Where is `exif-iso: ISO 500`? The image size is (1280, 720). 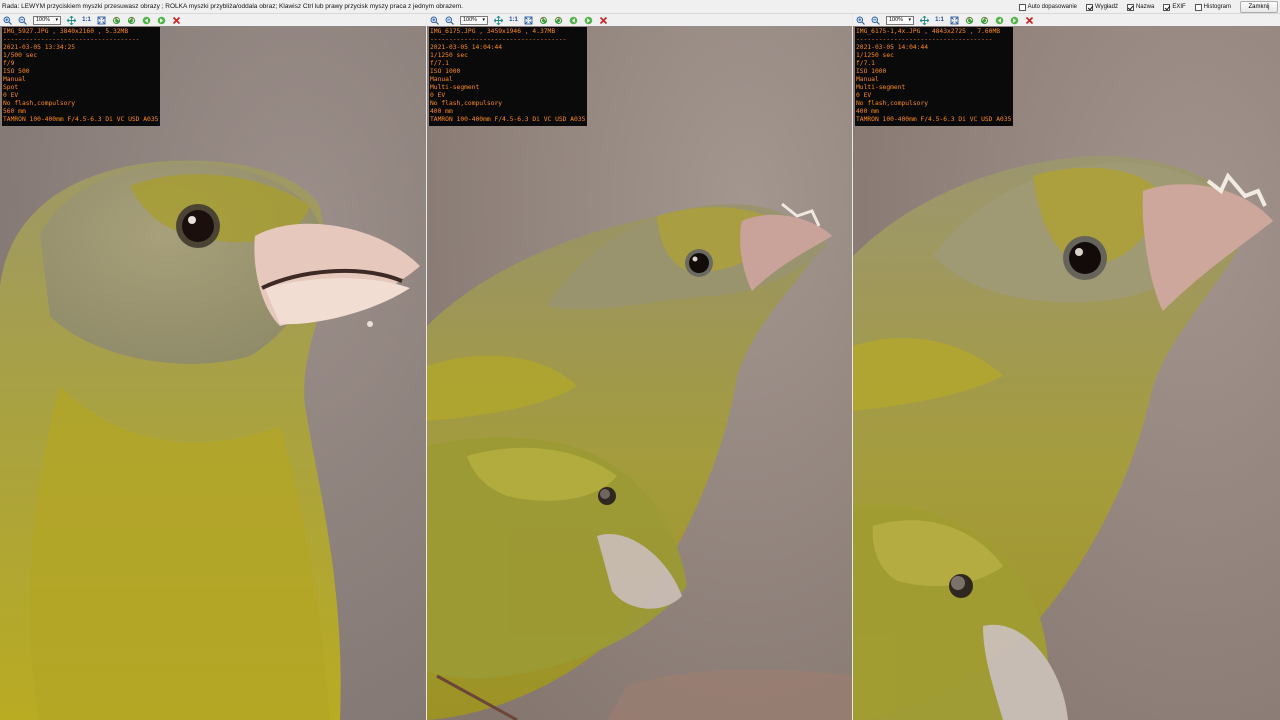
exif-iso: ISO 500 is located at coordinates (16, 71).